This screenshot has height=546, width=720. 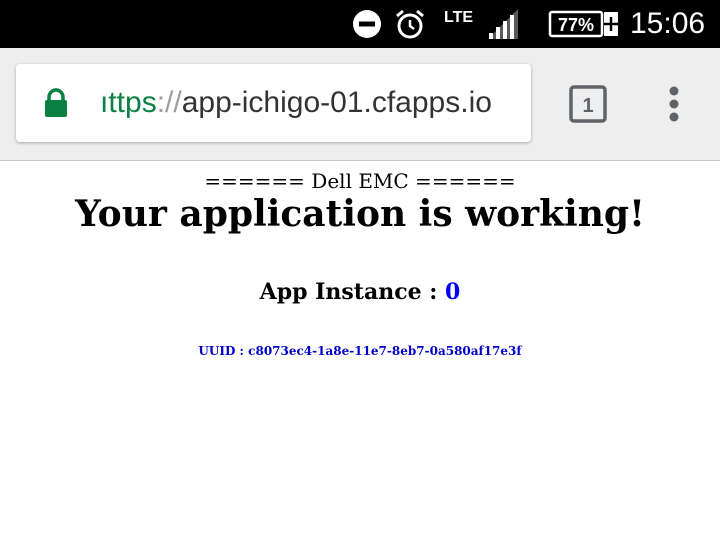 I want to click on tab-count: 1, so click(x=587, y=106).